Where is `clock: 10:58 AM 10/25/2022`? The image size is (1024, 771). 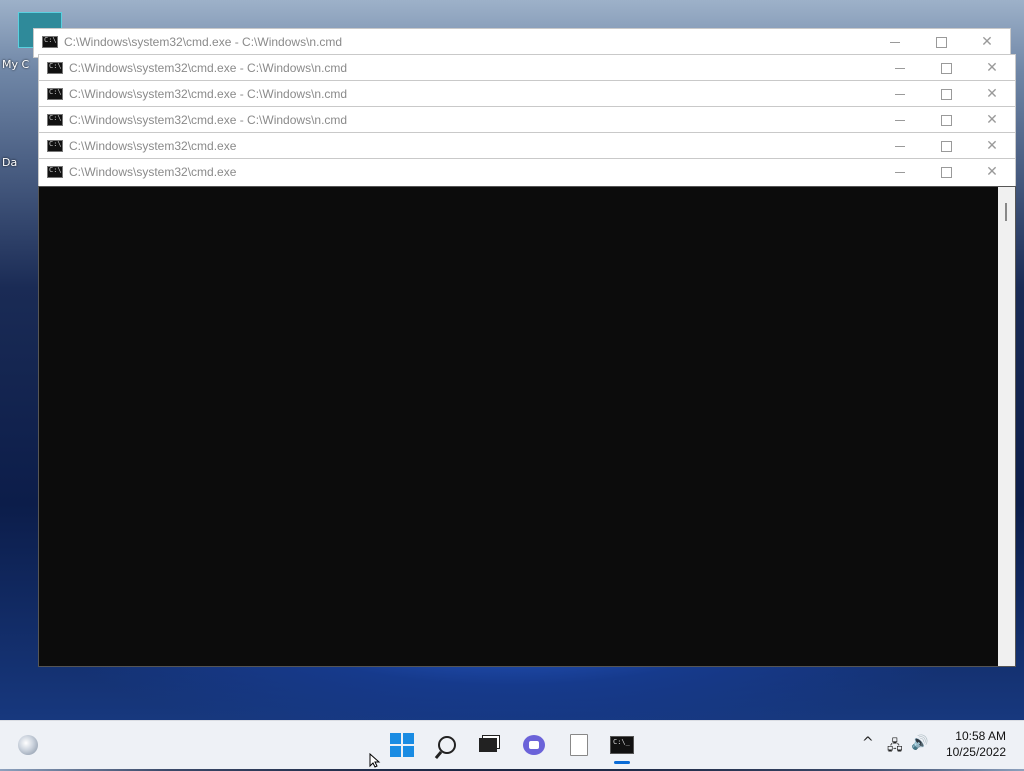
clock: 10:58 AM 10/25/2022 is located at coordinates (976, 744).